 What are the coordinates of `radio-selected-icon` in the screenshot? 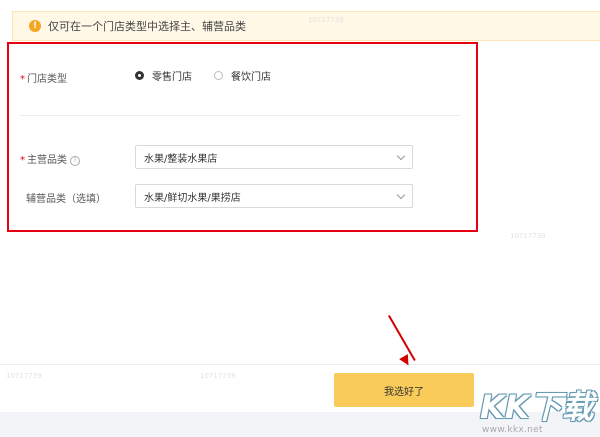 It's located at (139, 75).